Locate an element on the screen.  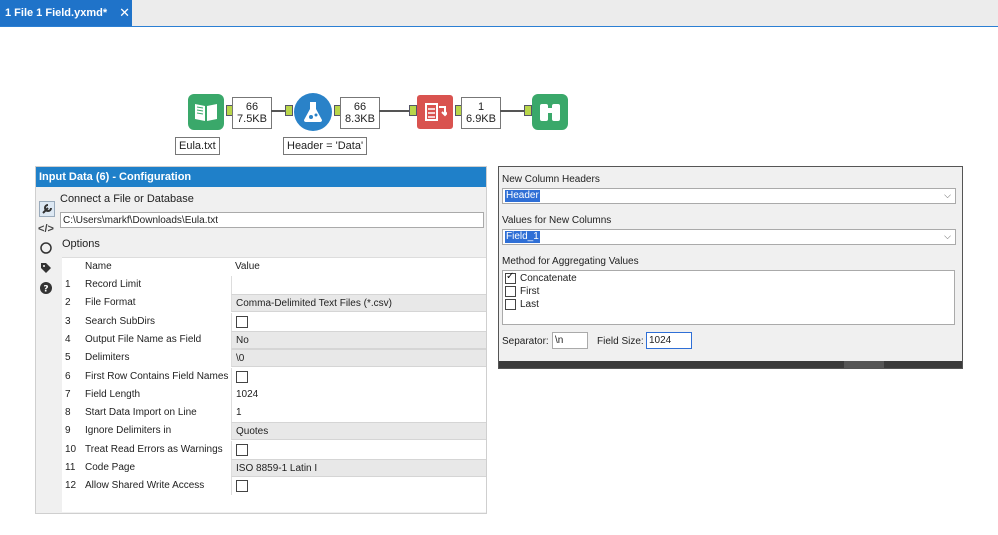
method-first: First is located at coordinates (522, 291).